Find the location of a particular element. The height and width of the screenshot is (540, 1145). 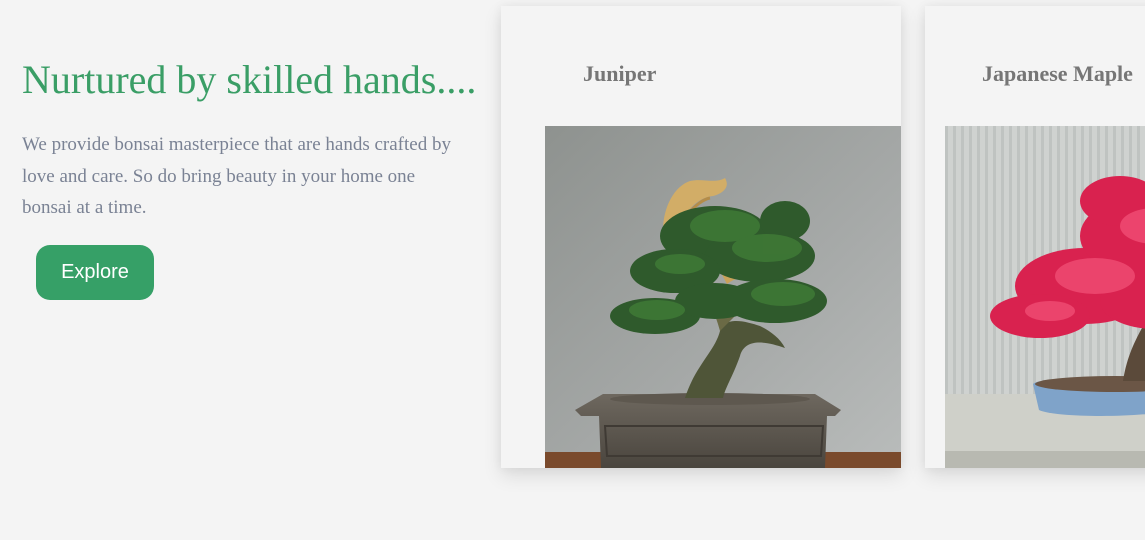

japanese-maple-bonsai-image is located at coordinates (1045, 297).